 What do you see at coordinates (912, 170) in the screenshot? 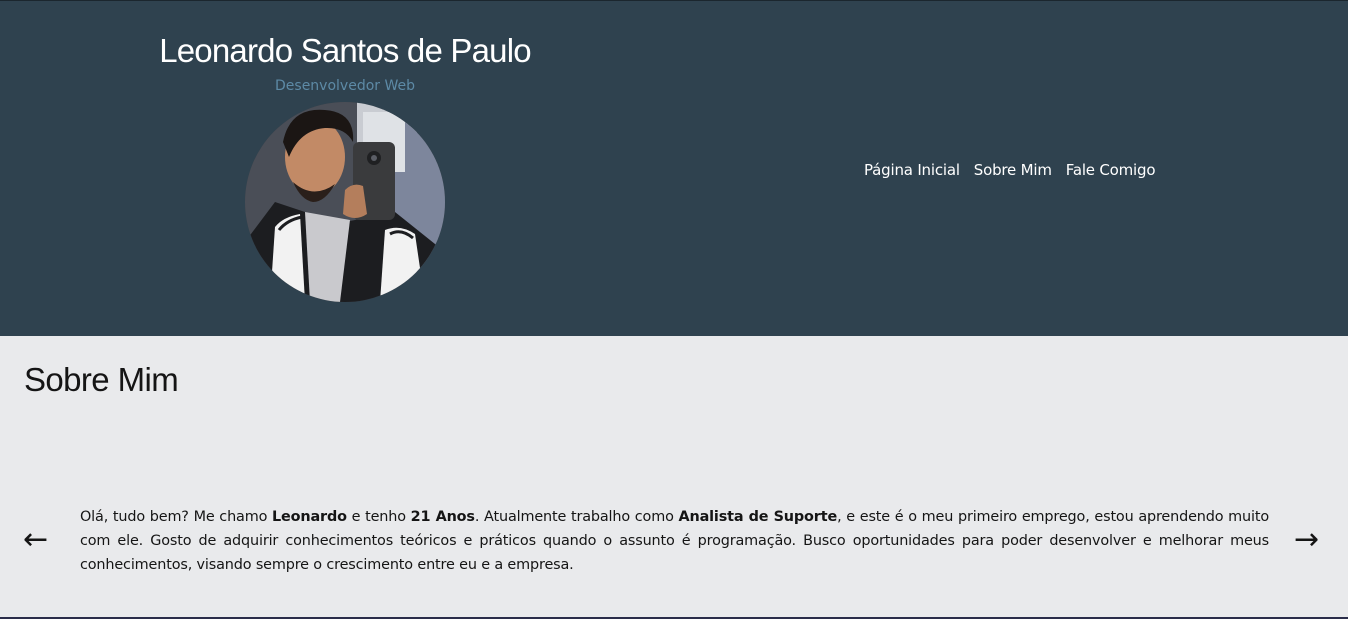
I see `nav-home-link: Página Inicial` at bounding box center [912, 170].